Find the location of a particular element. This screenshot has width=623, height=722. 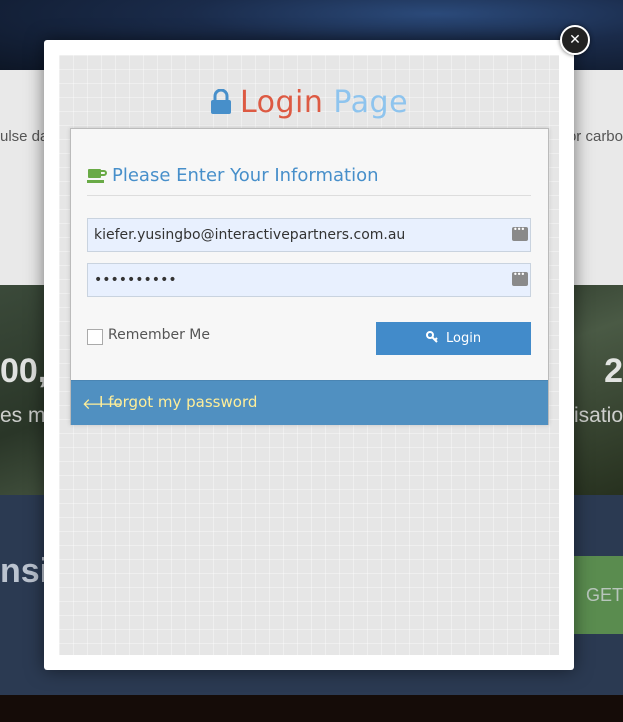

background-paragraph-right: or carbo is located at coordinates (595, 136).